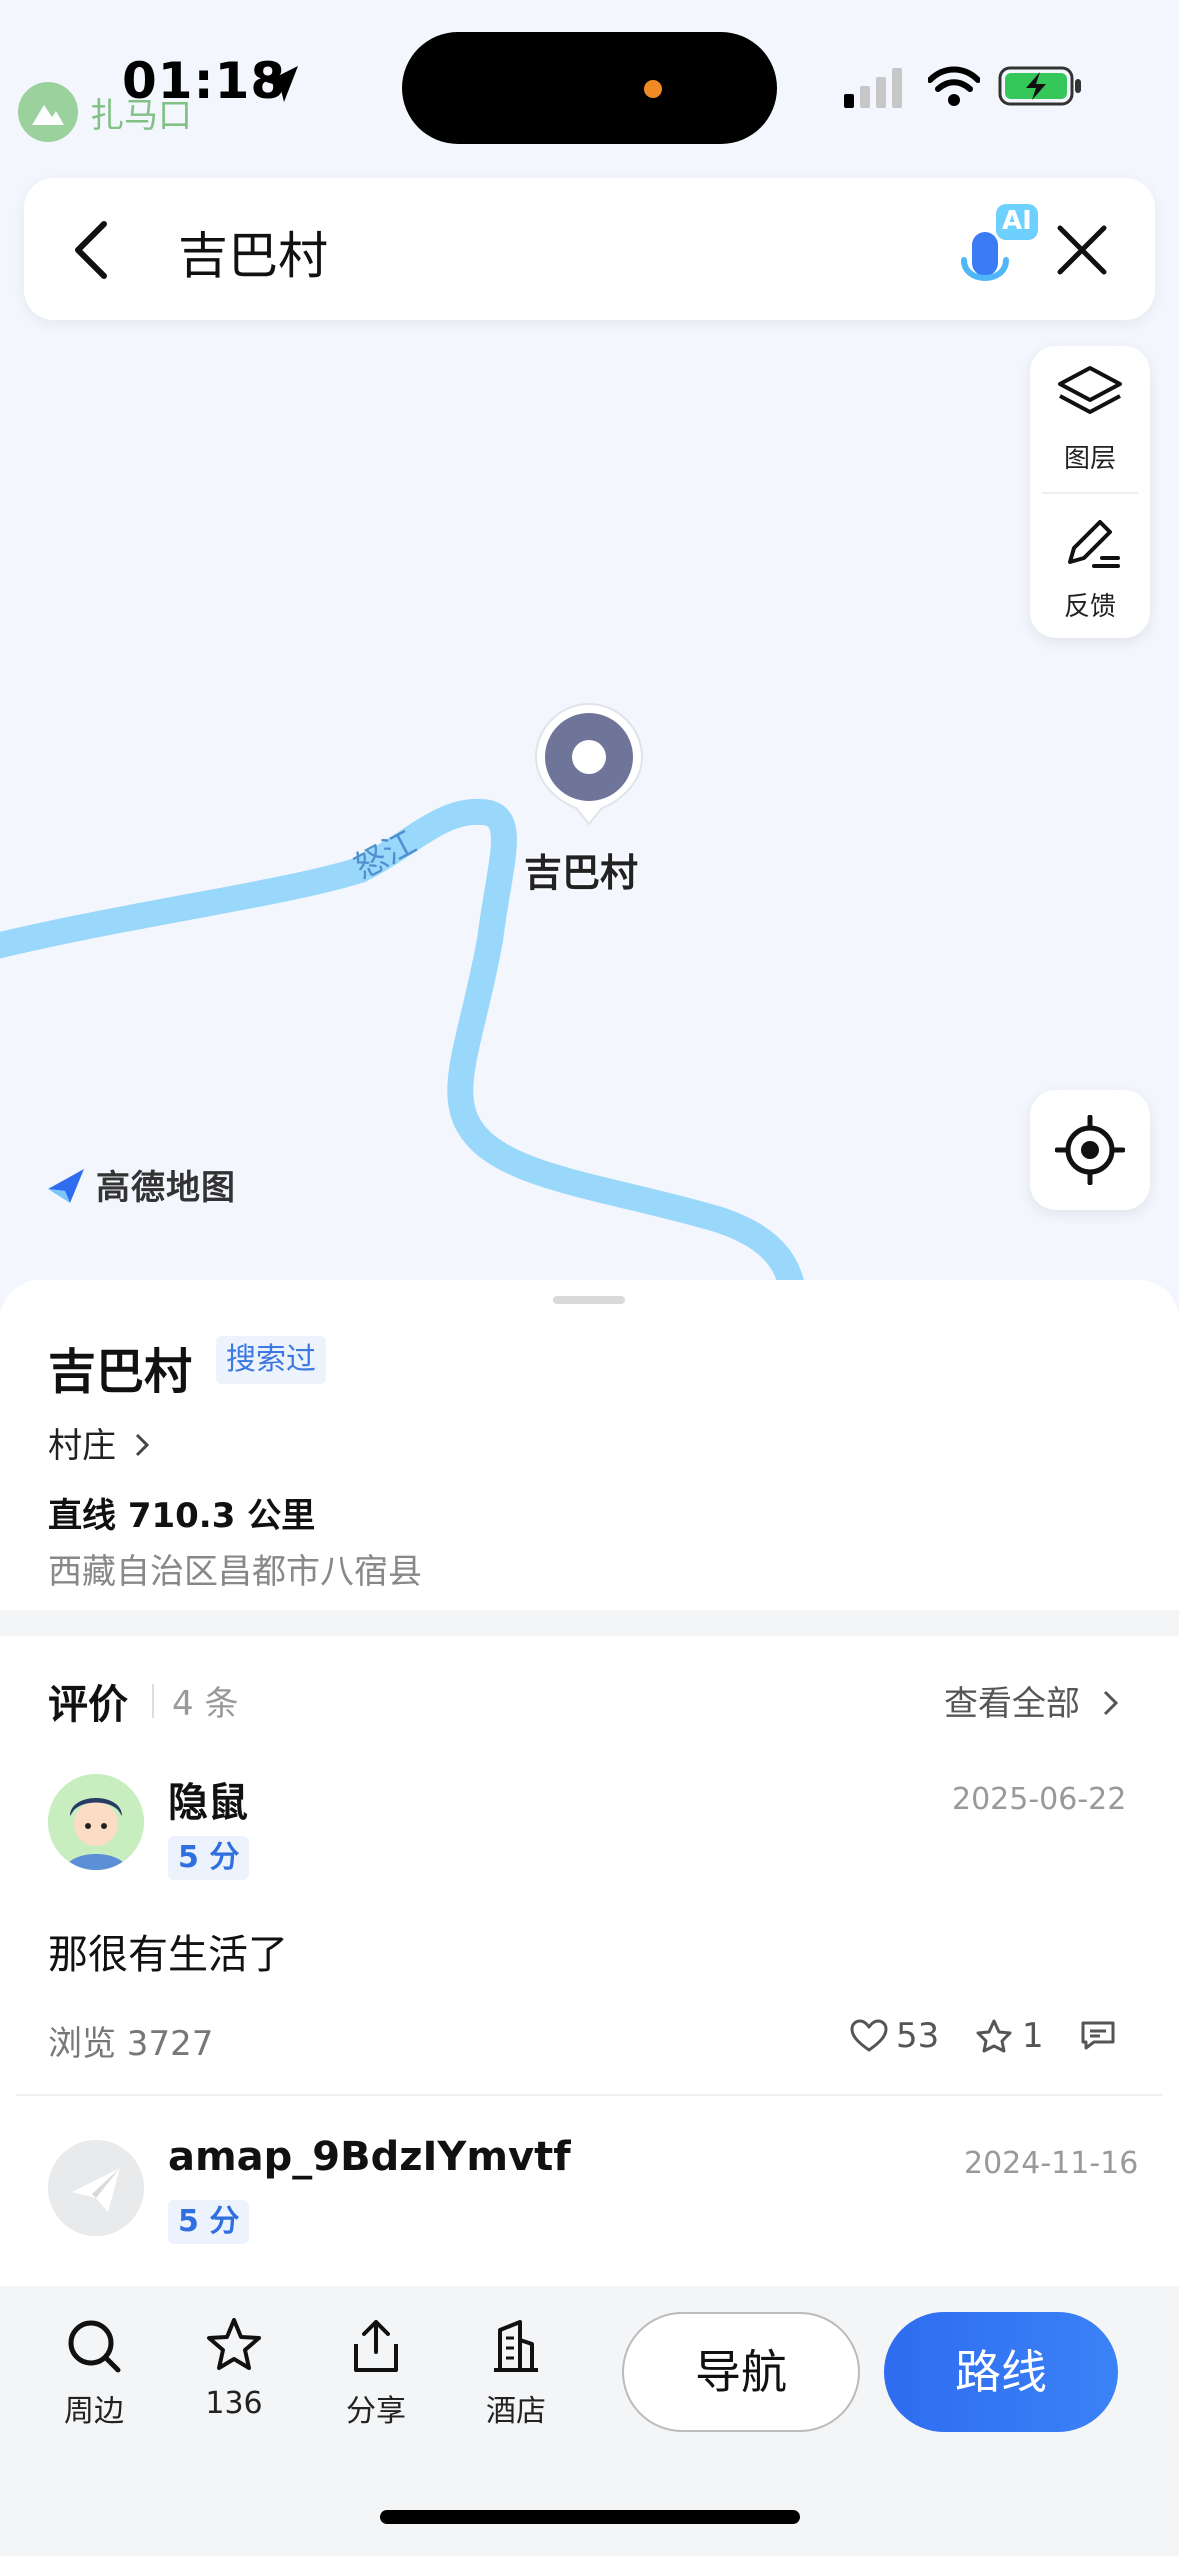  What do you see at coordinates (66, 1185) in the screenshot?
I see `amap-logo-icon` at bounding box center [66, 1185].